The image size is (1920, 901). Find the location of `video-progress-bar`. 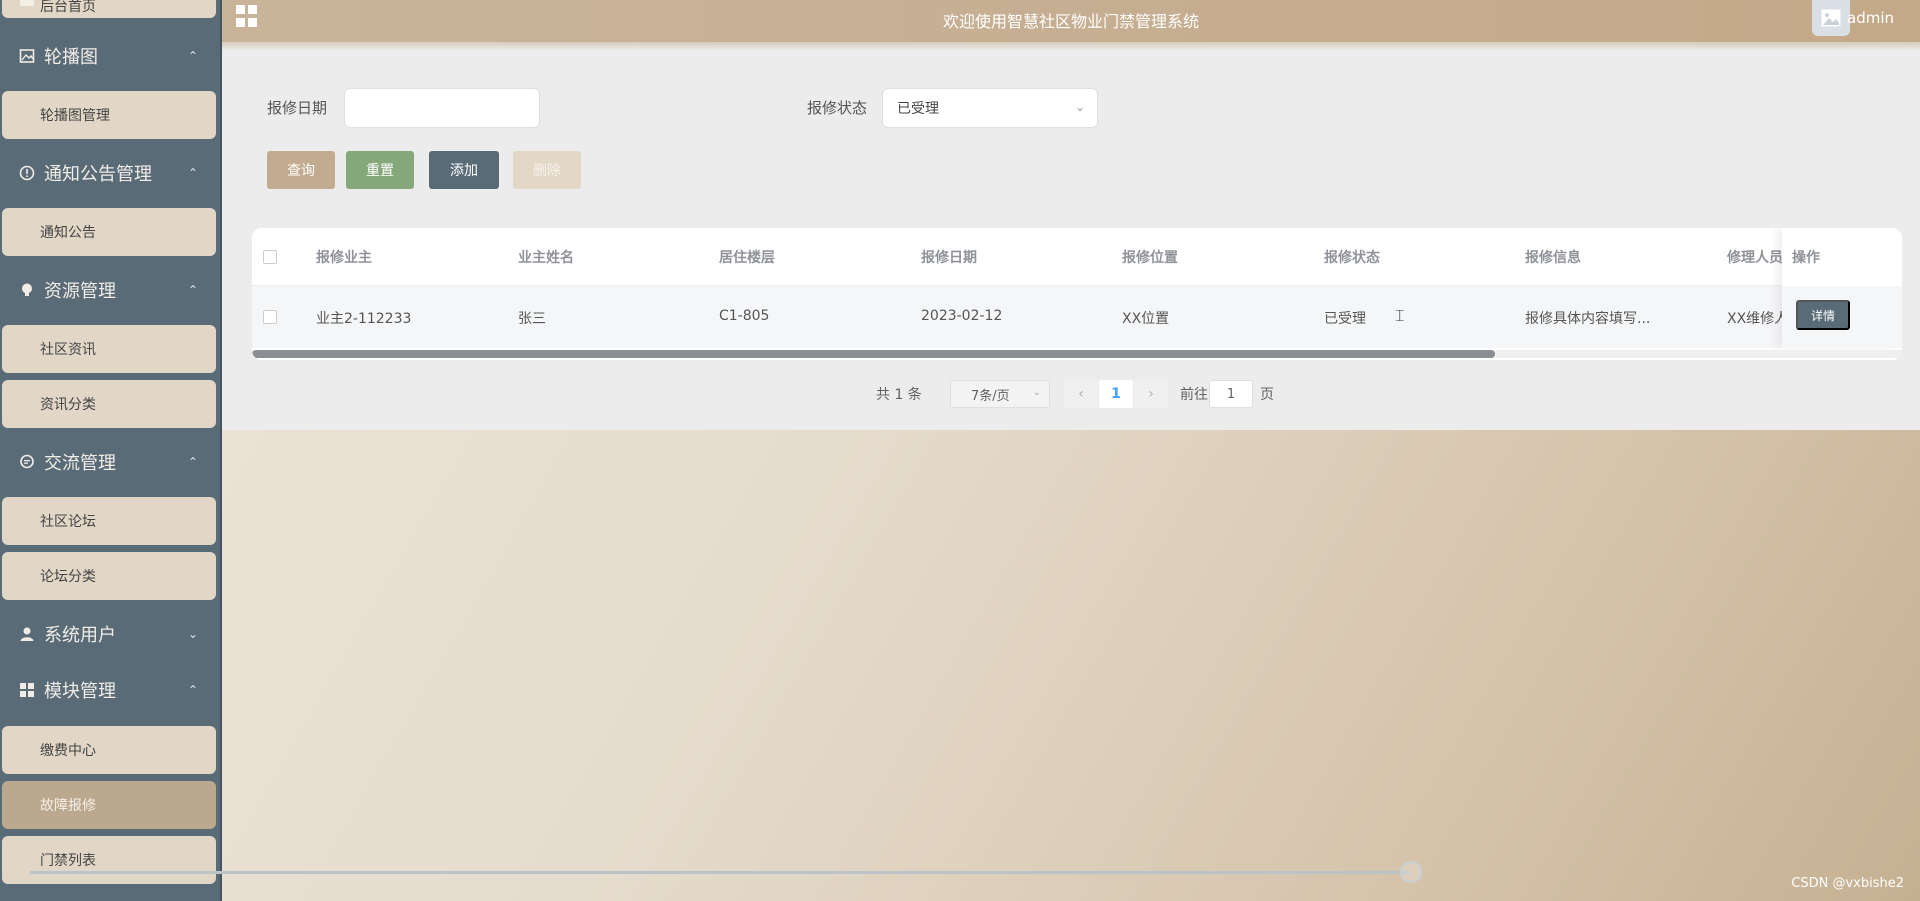

video-progress-bar is located at coordinates (720, 872).